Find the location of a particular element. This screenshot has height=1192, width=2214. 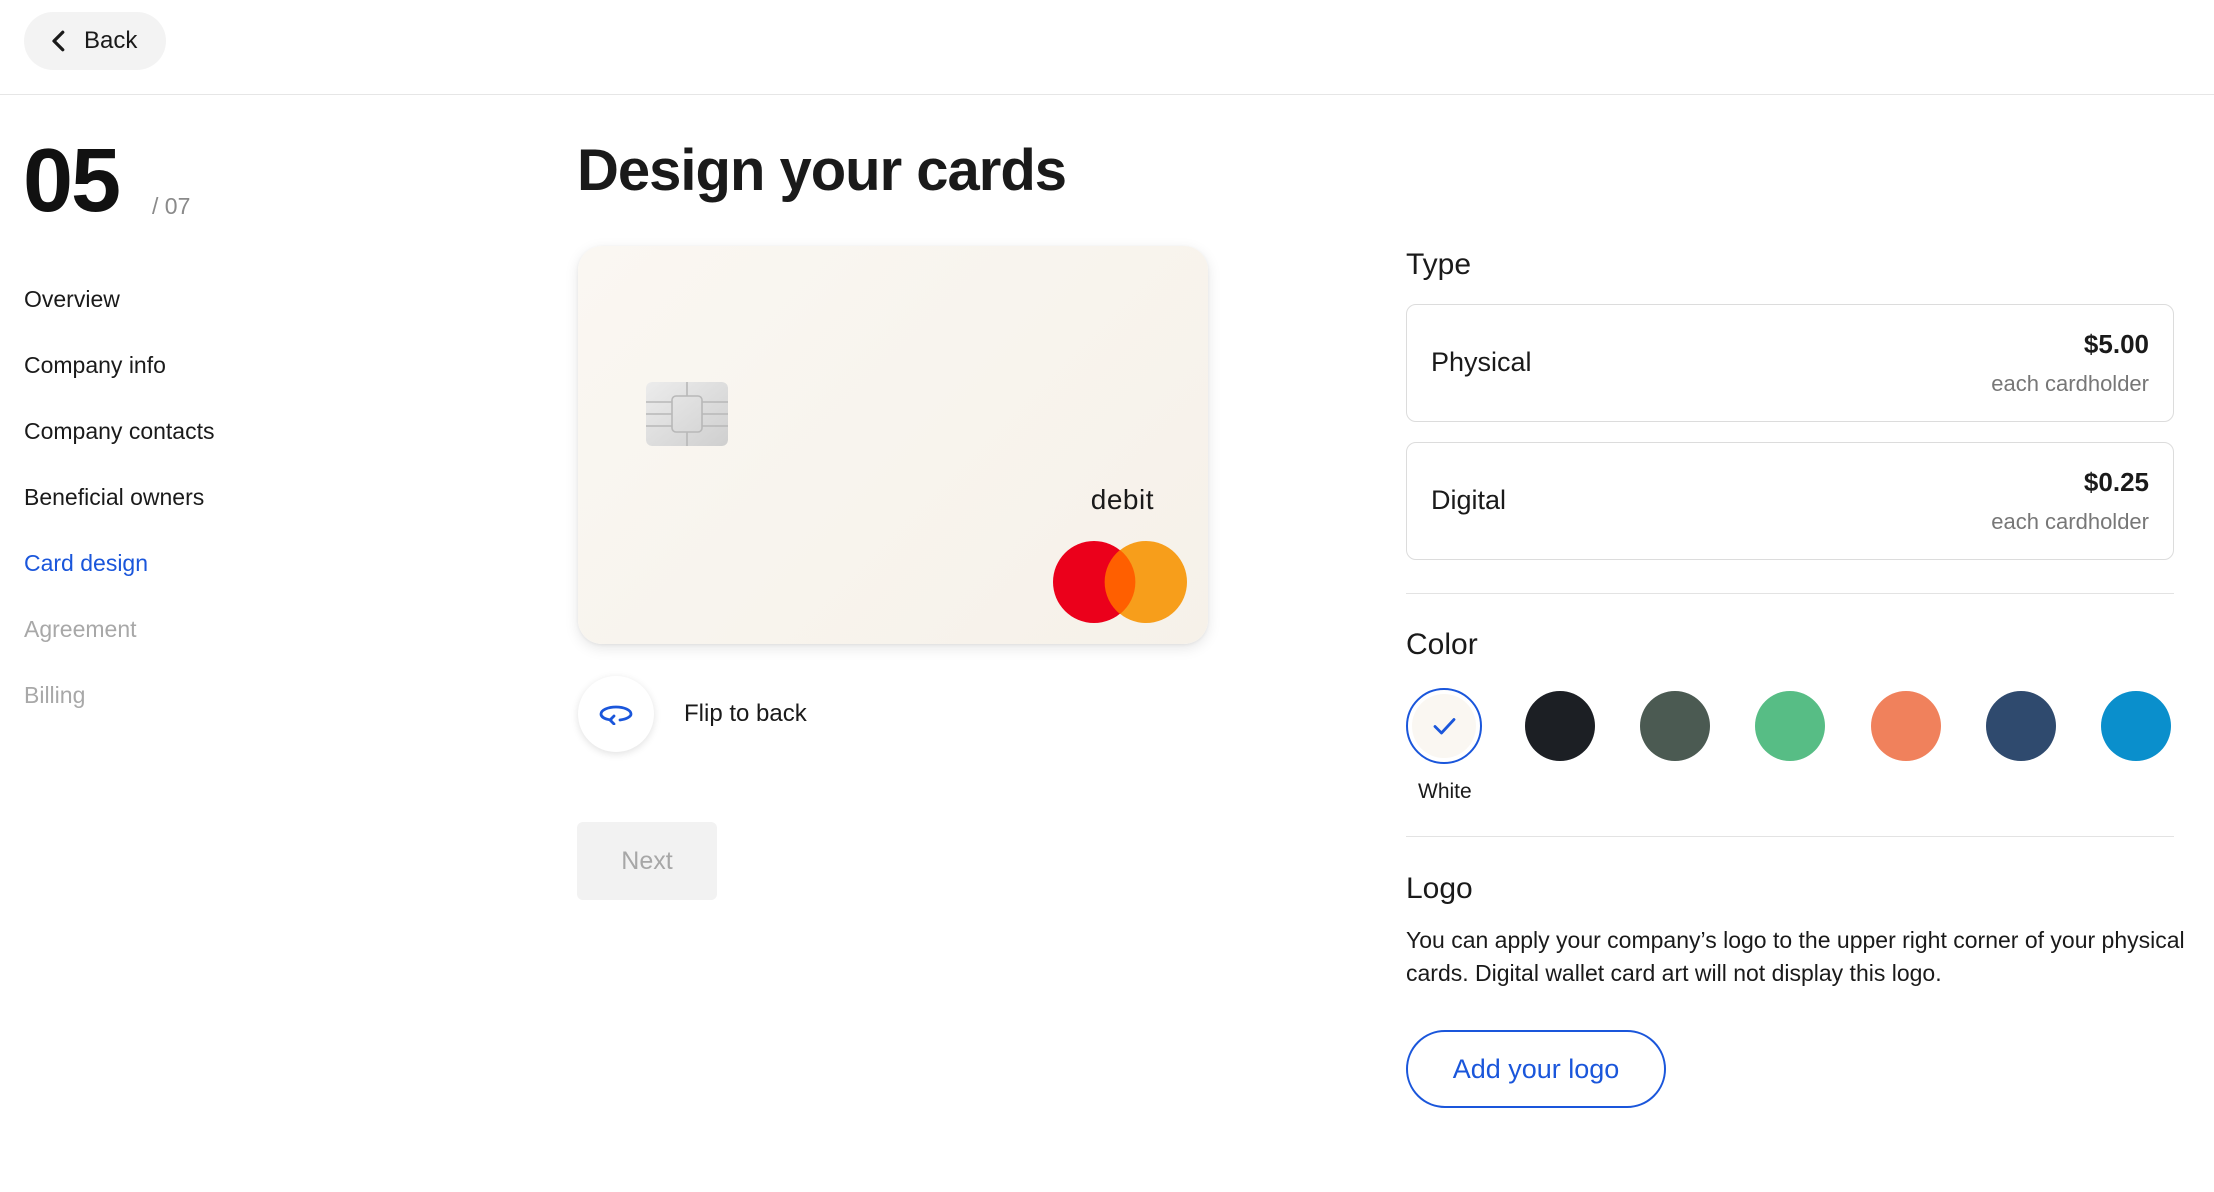

nav-item-company-contacts: Company contacts is located at coordinates (119, 431).